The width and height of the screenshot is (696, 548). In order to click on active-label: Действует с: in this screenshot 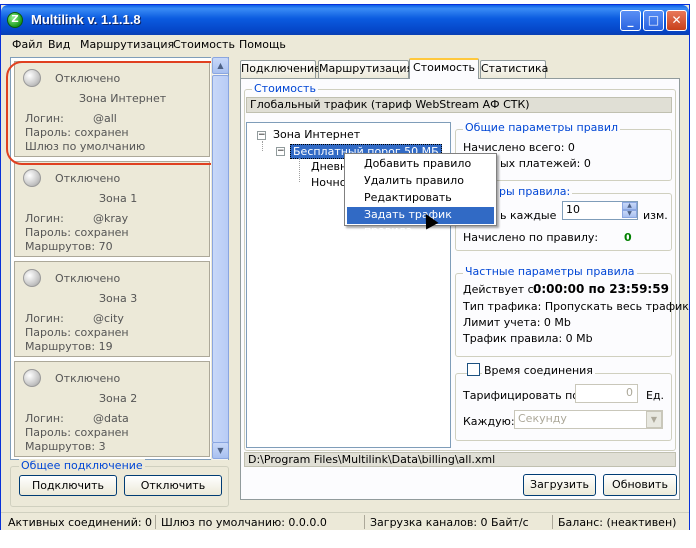, I will do `click(500, 289)`.